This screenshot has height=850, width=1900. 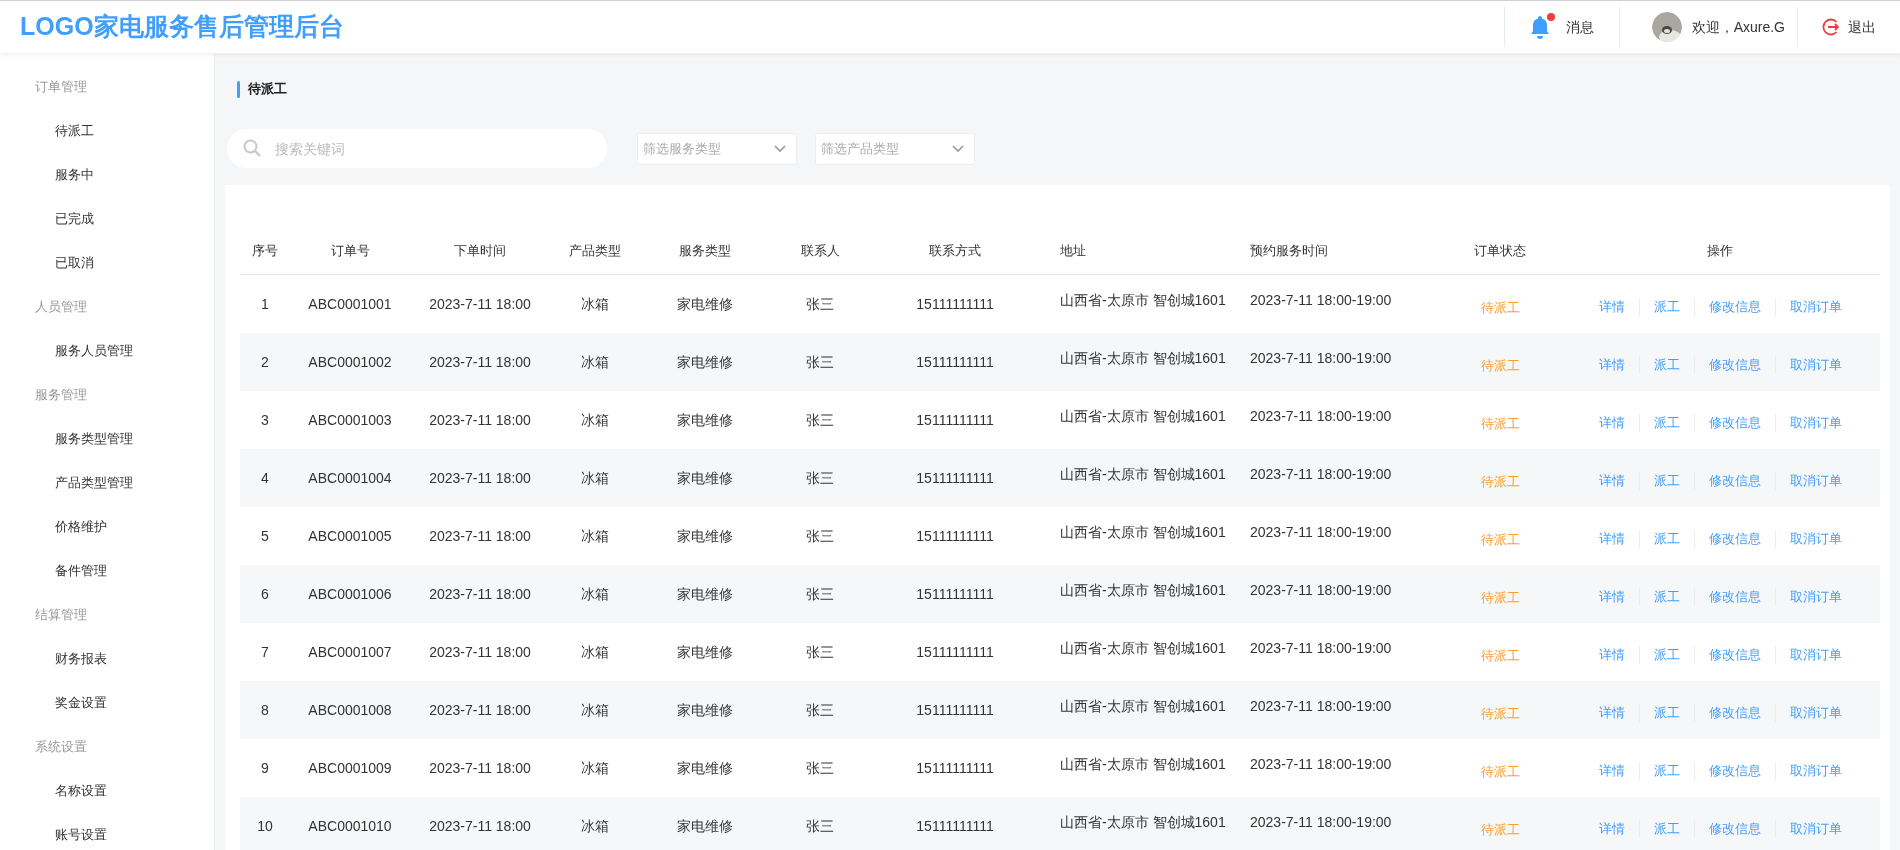 What do you see at coordinates (1720, 251) in the screenshot?
I see `column-header: 操作` at bounding box center [1720, 251].